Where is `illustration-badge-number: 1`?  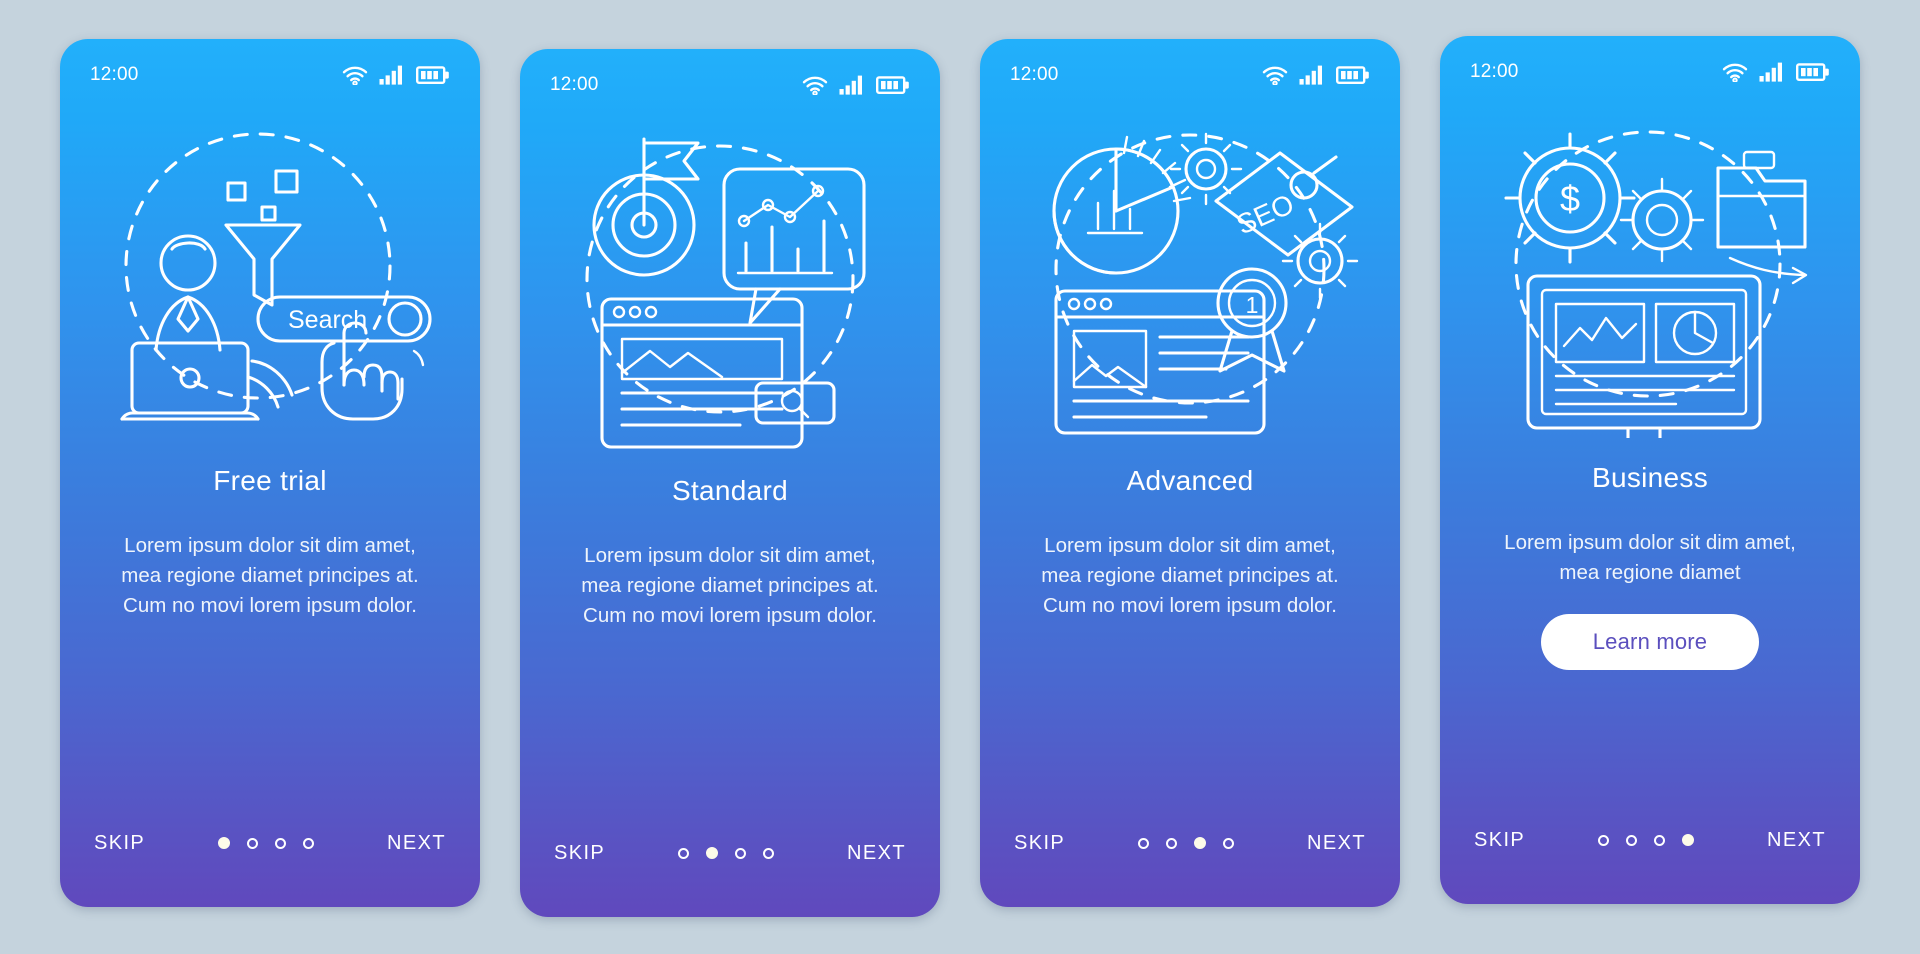
illustration-badge-number: 1 is located at coordinates (1252, 305).